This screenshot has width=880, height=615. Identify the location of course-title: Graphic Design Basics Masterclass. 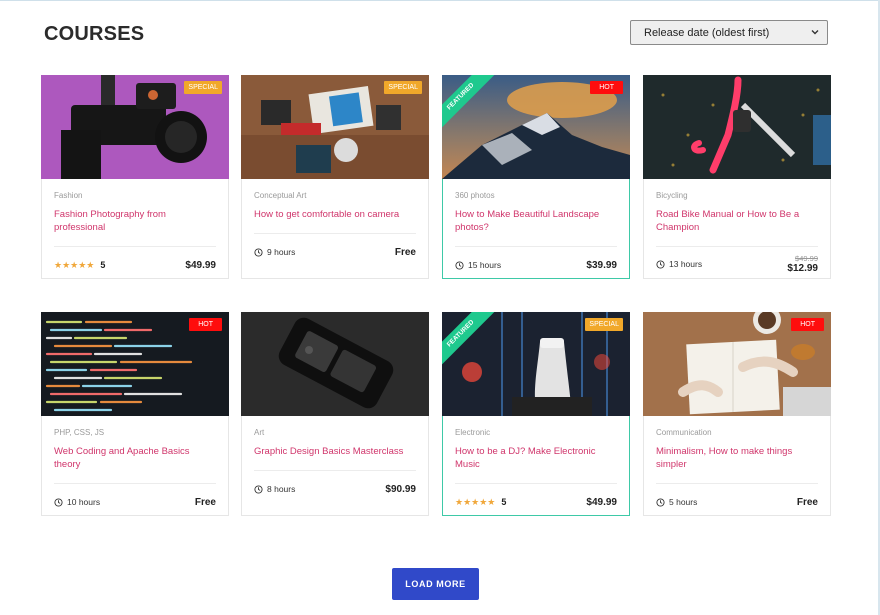
(336, 451).